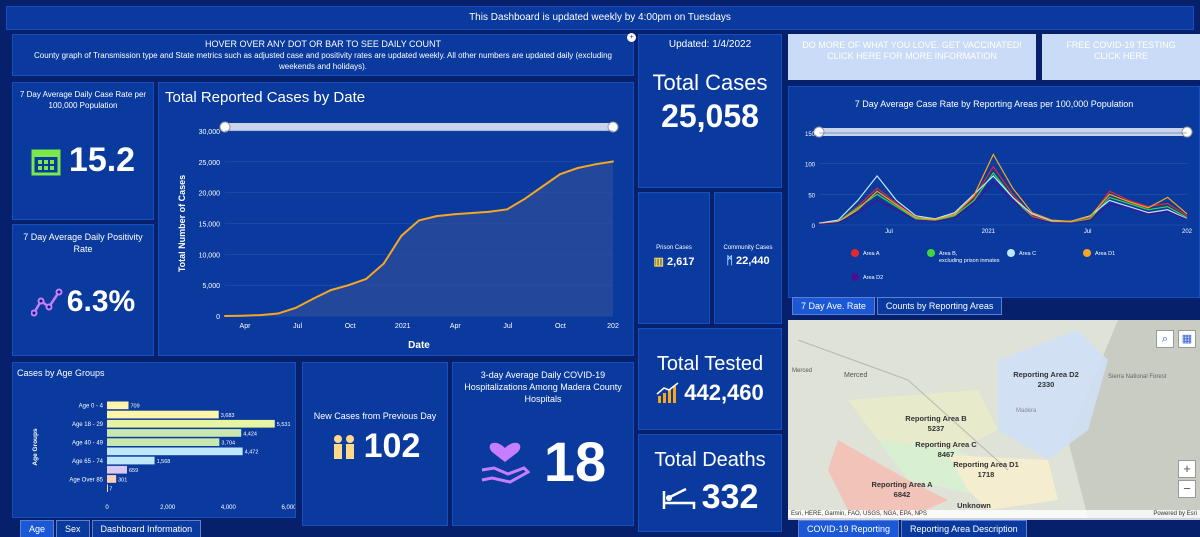 The width and height of the screenshot is (1200, 537). What do you see at coordinates (228, 416) in the screenshot?
I see `age-bar-value: 3,683` at bounding box center [228, 416].